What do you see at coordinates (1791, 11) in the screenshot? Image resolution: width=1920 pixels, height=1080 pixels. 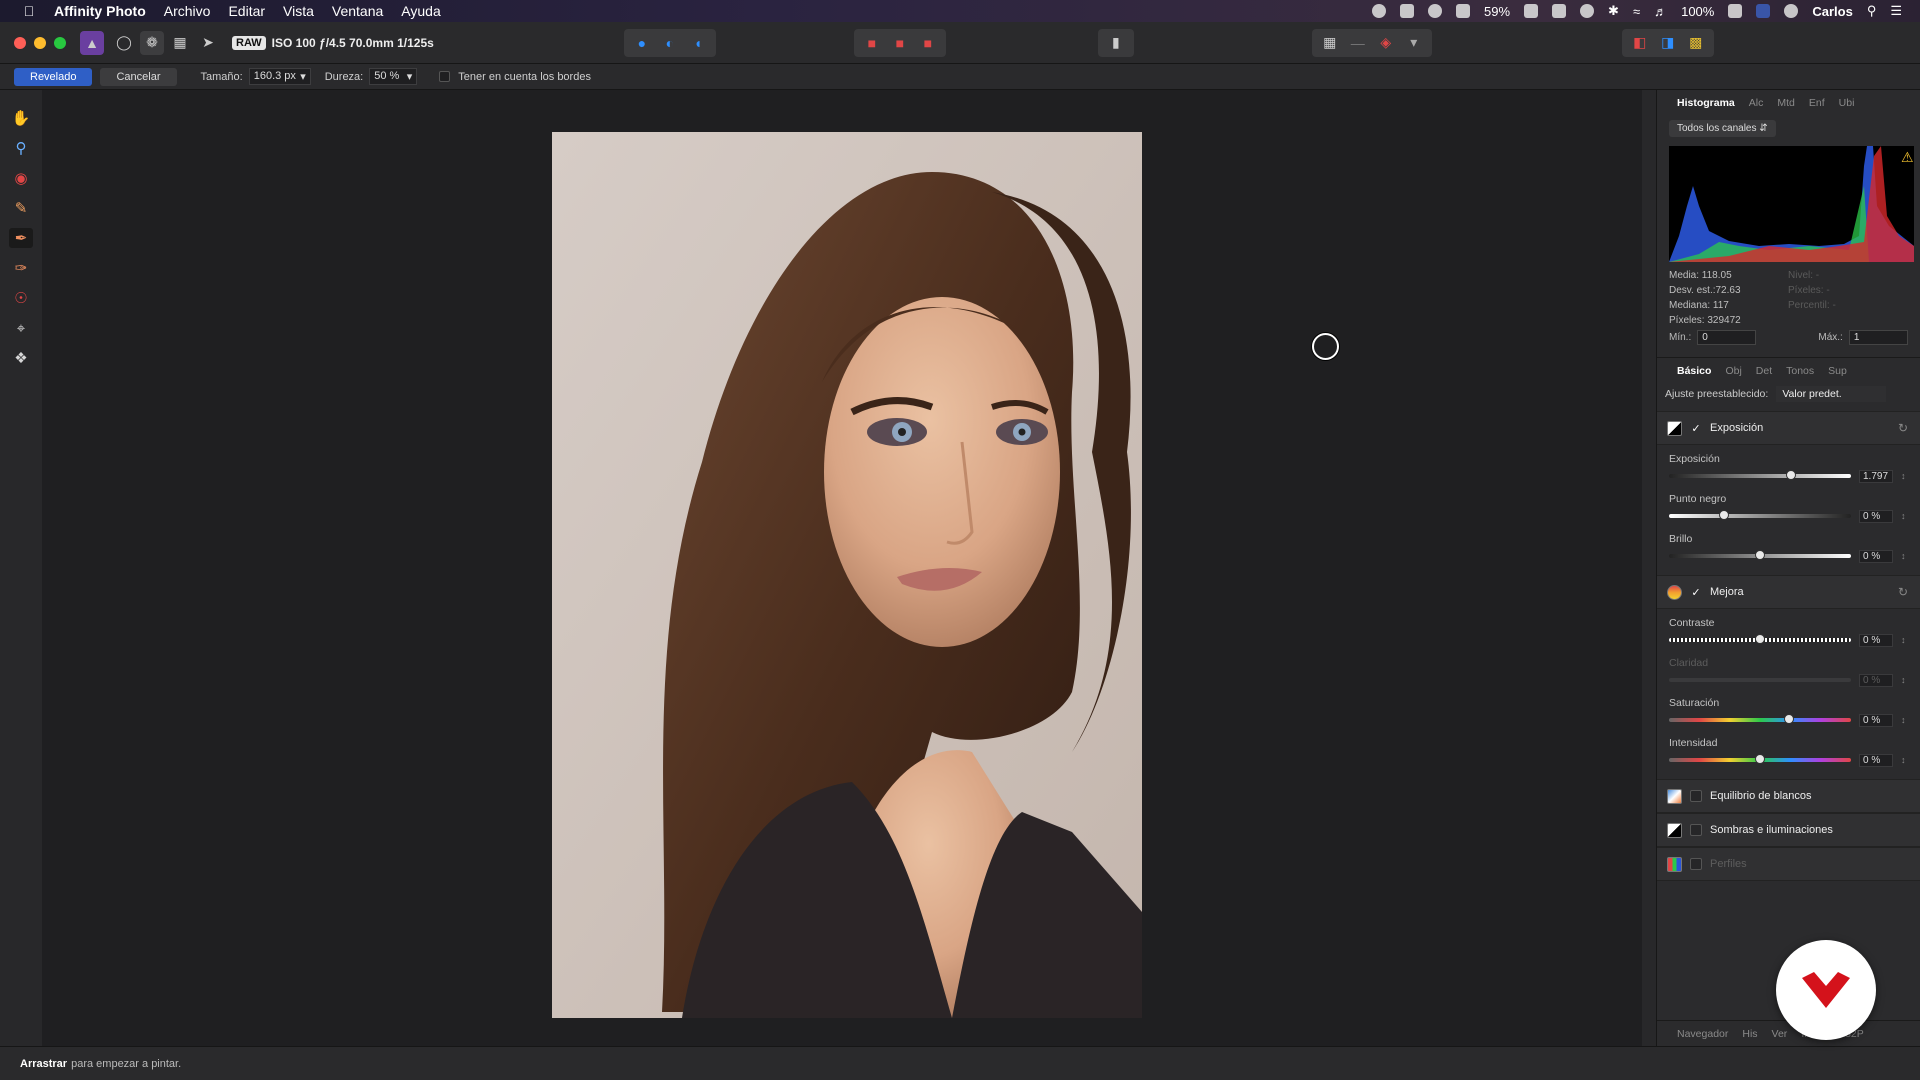 I see `clock-icon` at bounding box center [1791, 11].